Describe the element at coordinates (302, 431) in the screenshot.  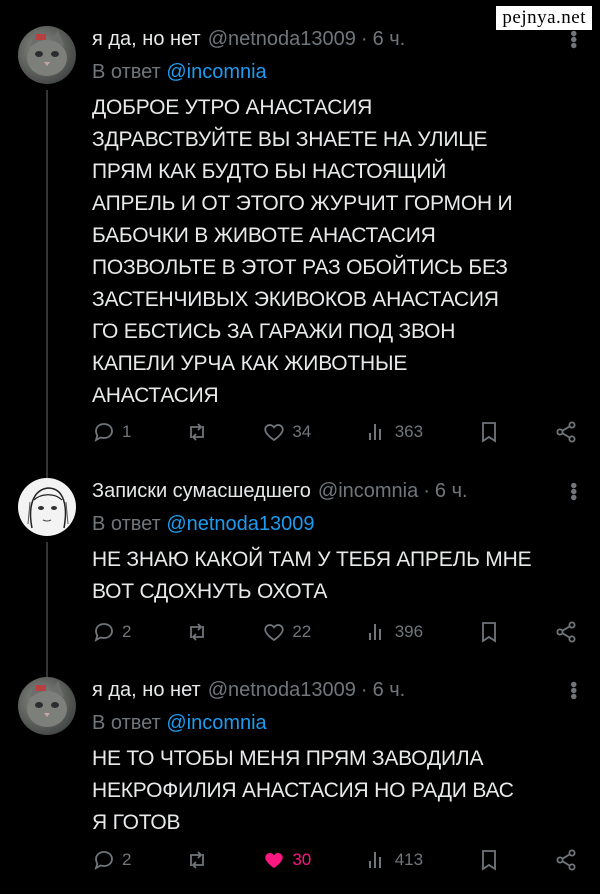
I see `like-count: 34` at that location.